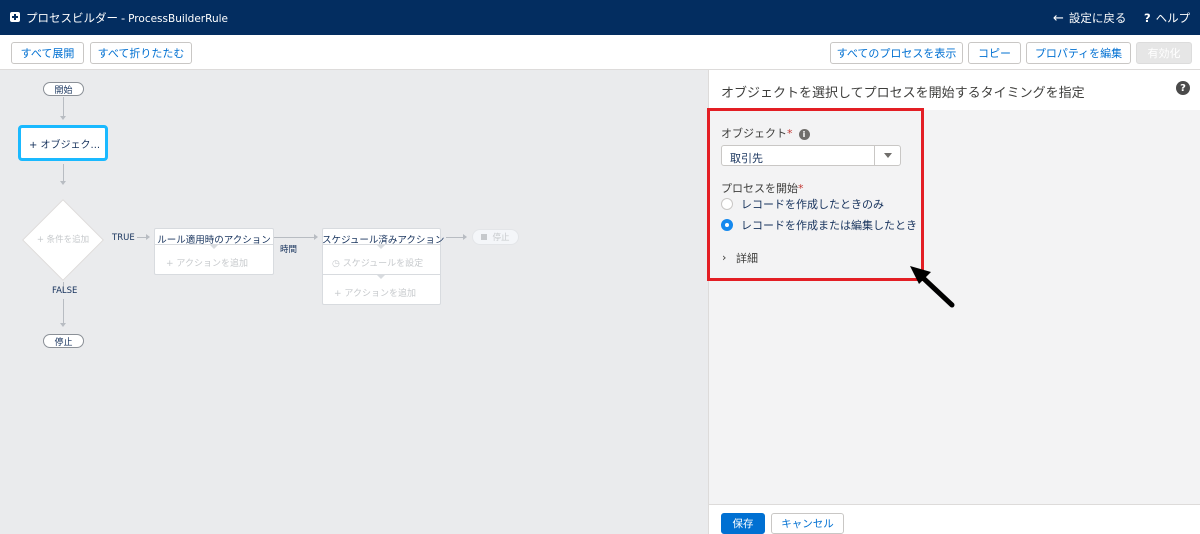 Image resolution: width=1200 pixels, height=534 pixels. I want to click on panel-header: オブジェクトを選択してプロセスを開始するタイミングを指定 ?, so click(954, 90).